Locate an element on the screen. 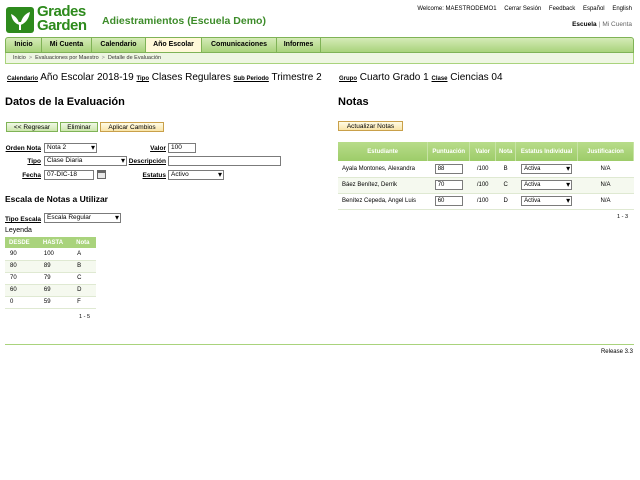  desde-cell: 80 is located at coordinates (22, 266).